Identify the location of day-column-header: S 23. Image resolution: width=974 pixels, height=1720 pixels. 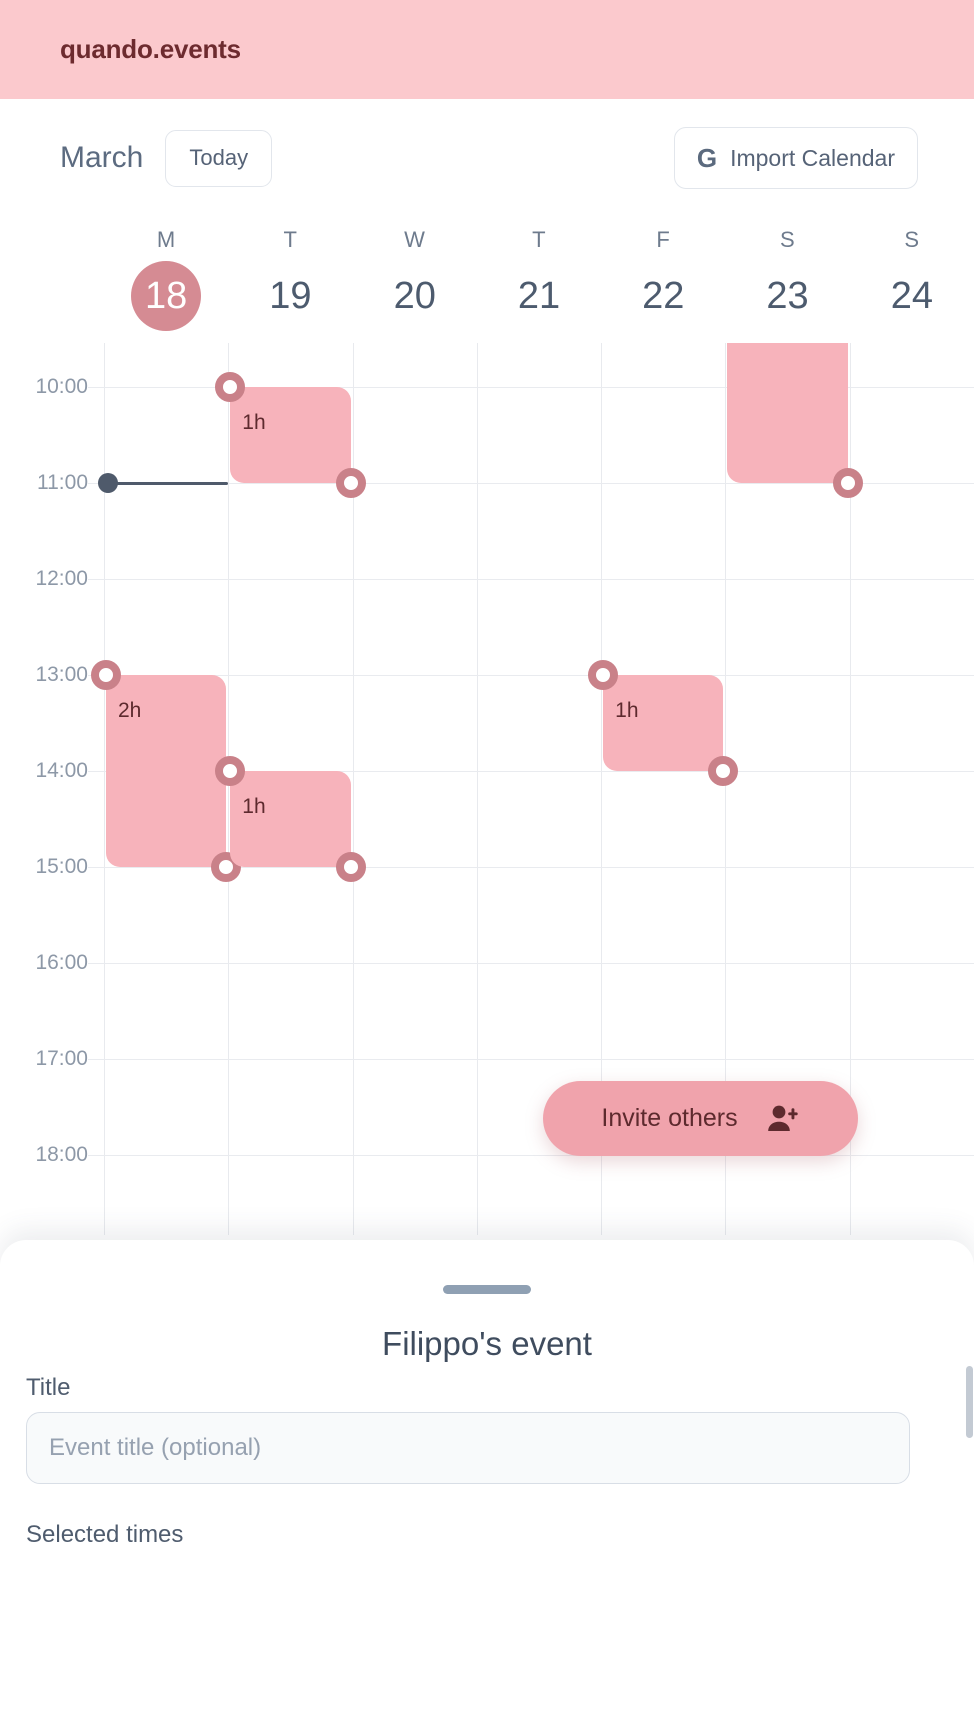
(787, 280).